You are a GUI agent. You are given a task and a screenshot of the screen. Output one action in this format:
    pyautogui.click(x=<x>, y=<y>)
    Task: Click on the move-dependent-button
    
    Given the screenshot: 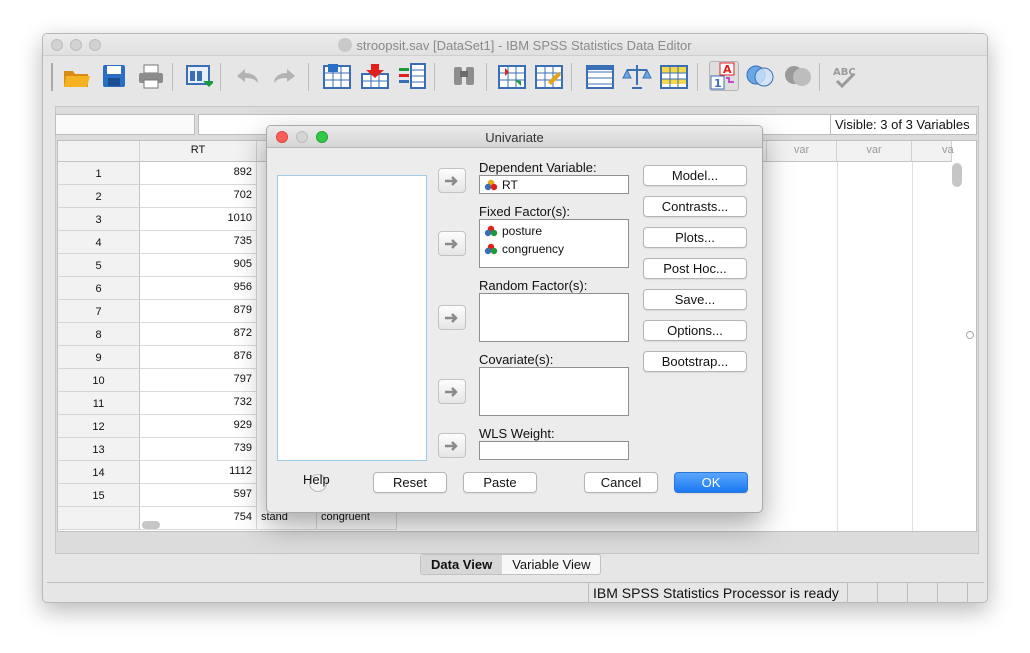 What is the action you would take?
    pyautogui.click(x=452, y=180)
    